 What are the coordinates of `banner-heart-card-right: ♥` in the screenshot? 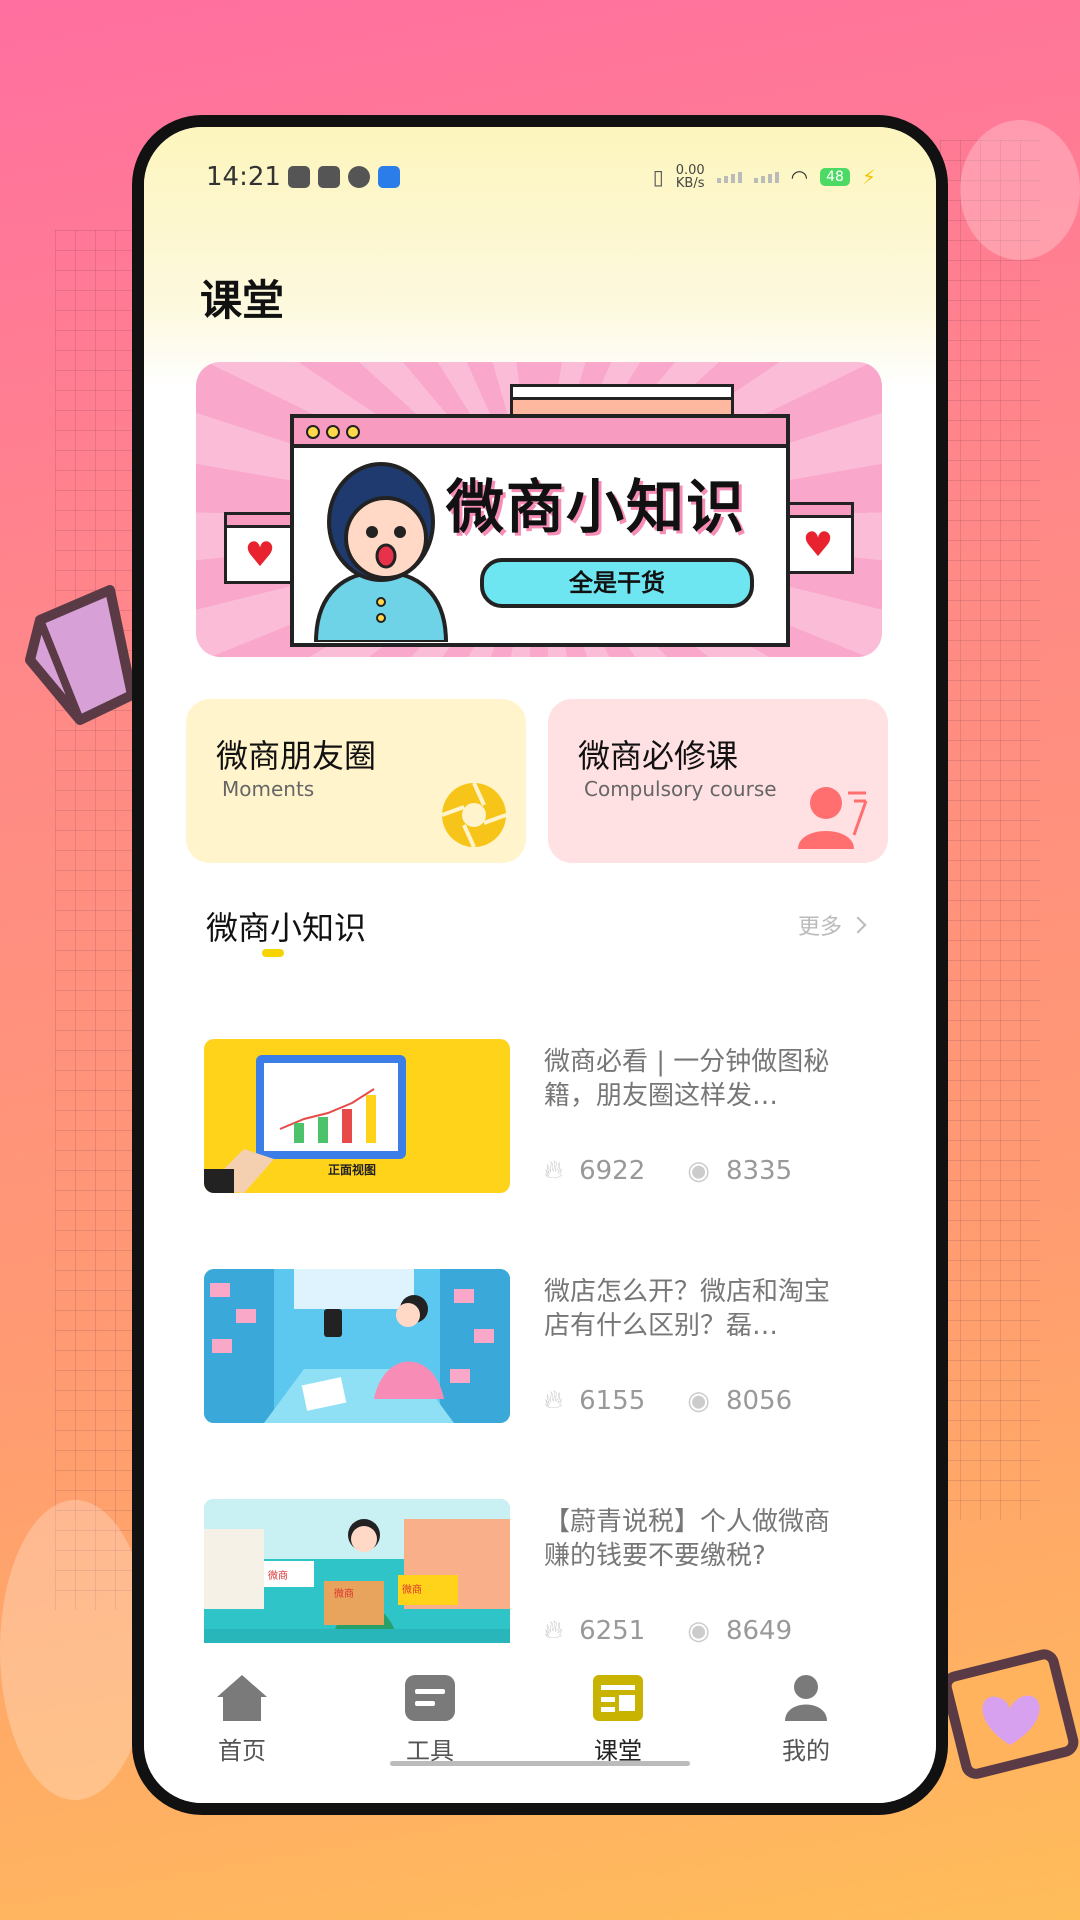 It's located at (818, 538).